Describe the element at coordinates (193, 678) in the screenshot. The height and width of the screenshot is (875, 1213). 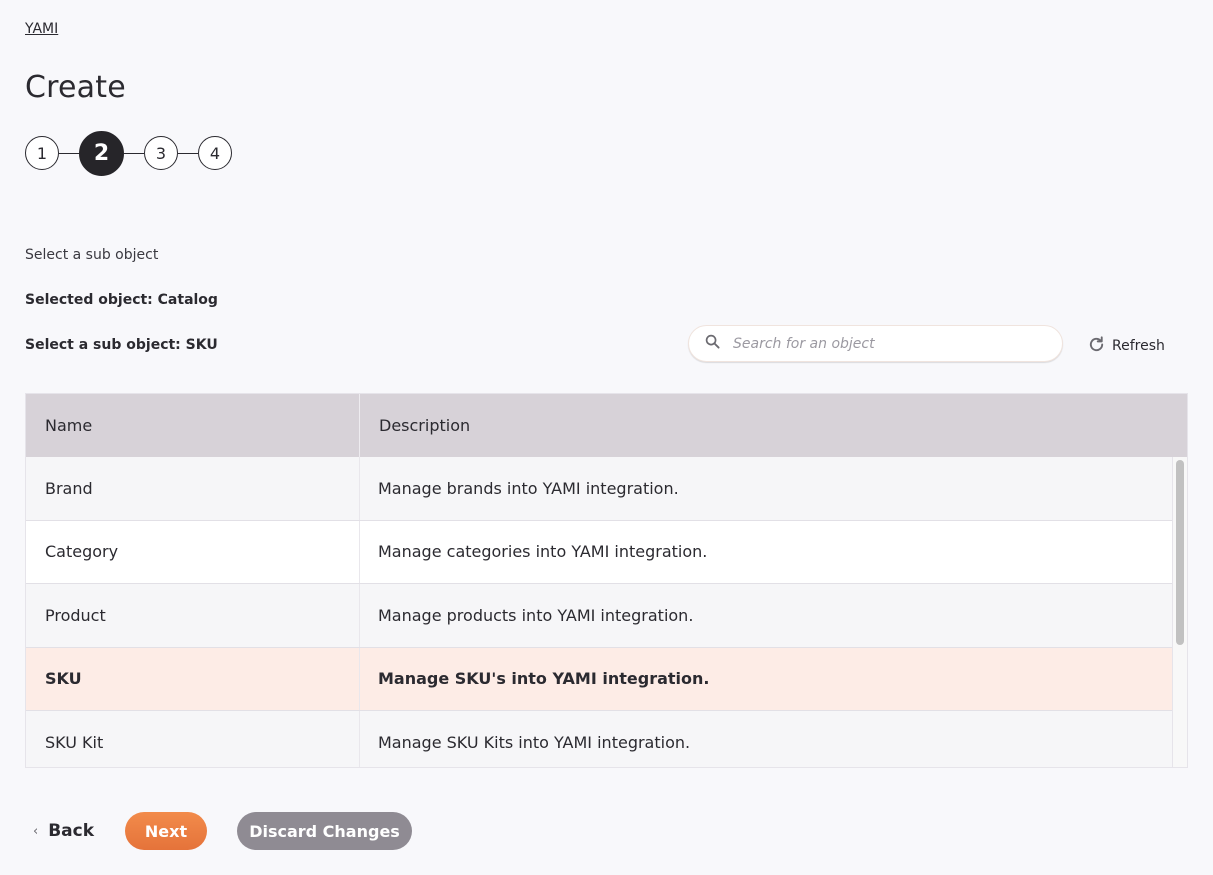
I see `cell-name: SKU` at that location.